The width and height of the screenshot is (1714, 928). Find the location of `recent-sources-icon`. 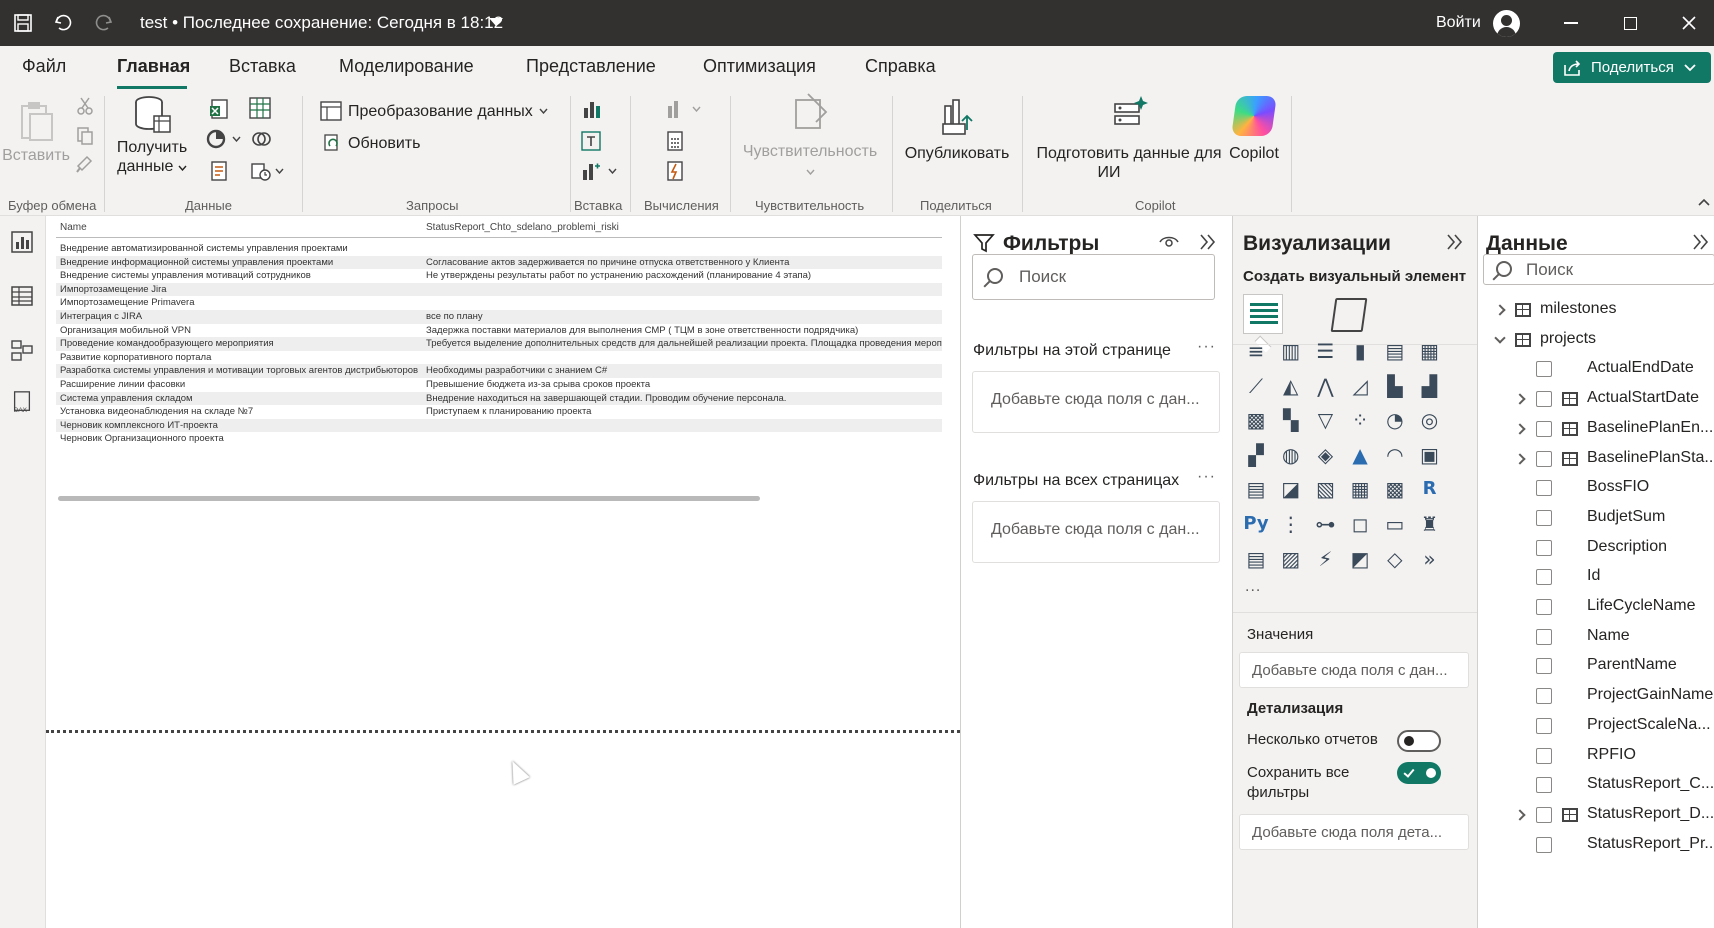

recent-sources-icon is located at coordinates (219, 171).